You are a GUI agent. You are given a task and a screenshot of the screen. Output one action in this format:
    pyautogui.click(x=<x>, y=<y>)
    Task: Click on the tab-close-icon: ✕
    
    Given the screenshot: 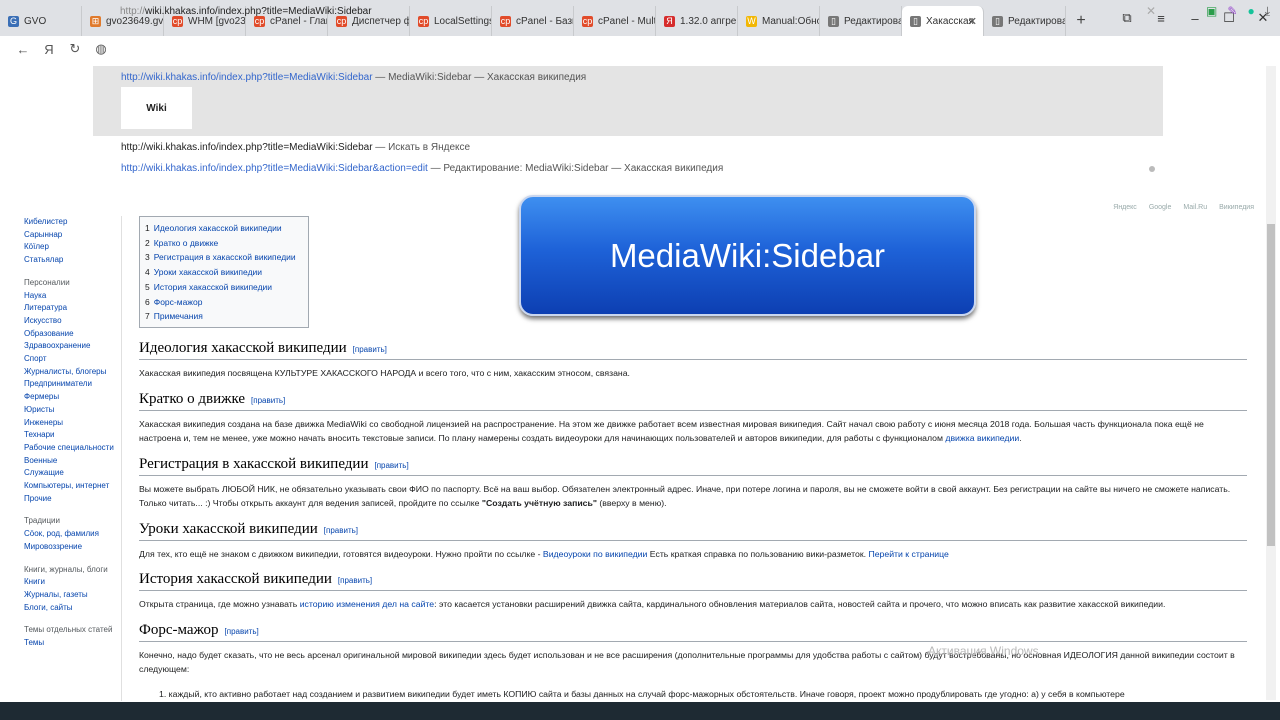 What is the action you would take?
    pyautogui.click(x=972, y=21)
    